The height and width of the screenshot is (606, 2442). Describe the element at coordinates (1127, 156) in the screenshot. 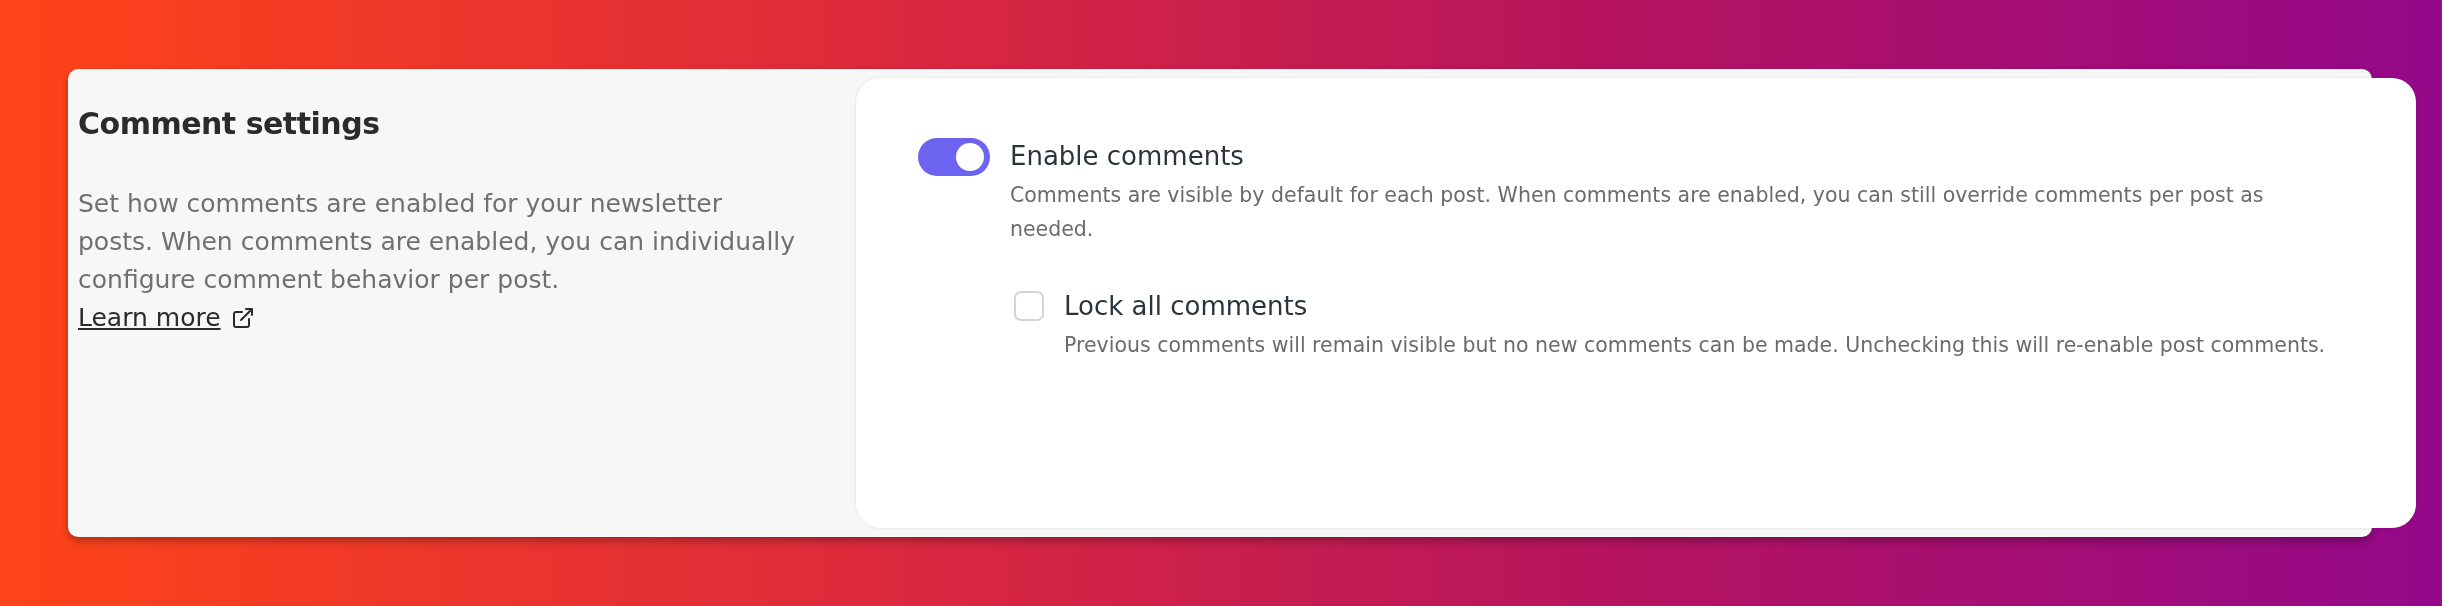

I see `setting-label: Enable comments` at that location.